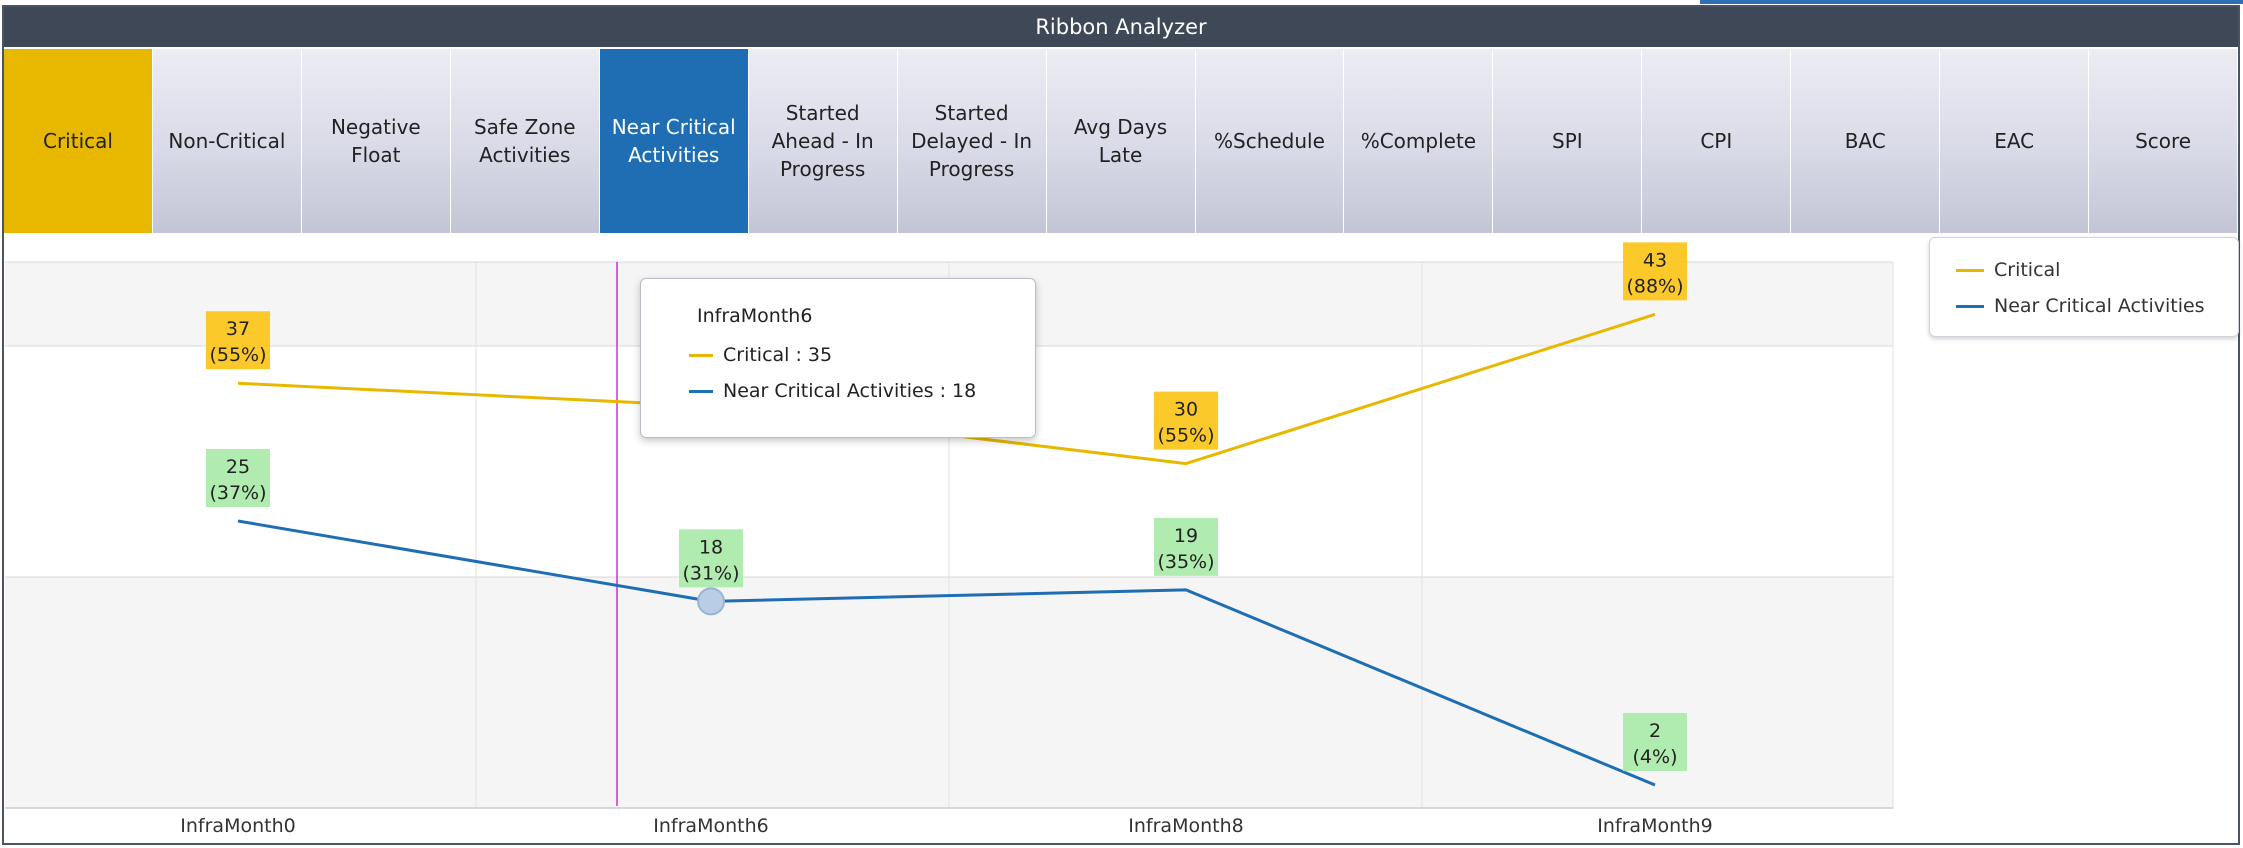 The image size is (2243, 848). I want to click on tooltip-text-near-critical: Near Critical Activities : 18, so click(850, 391).